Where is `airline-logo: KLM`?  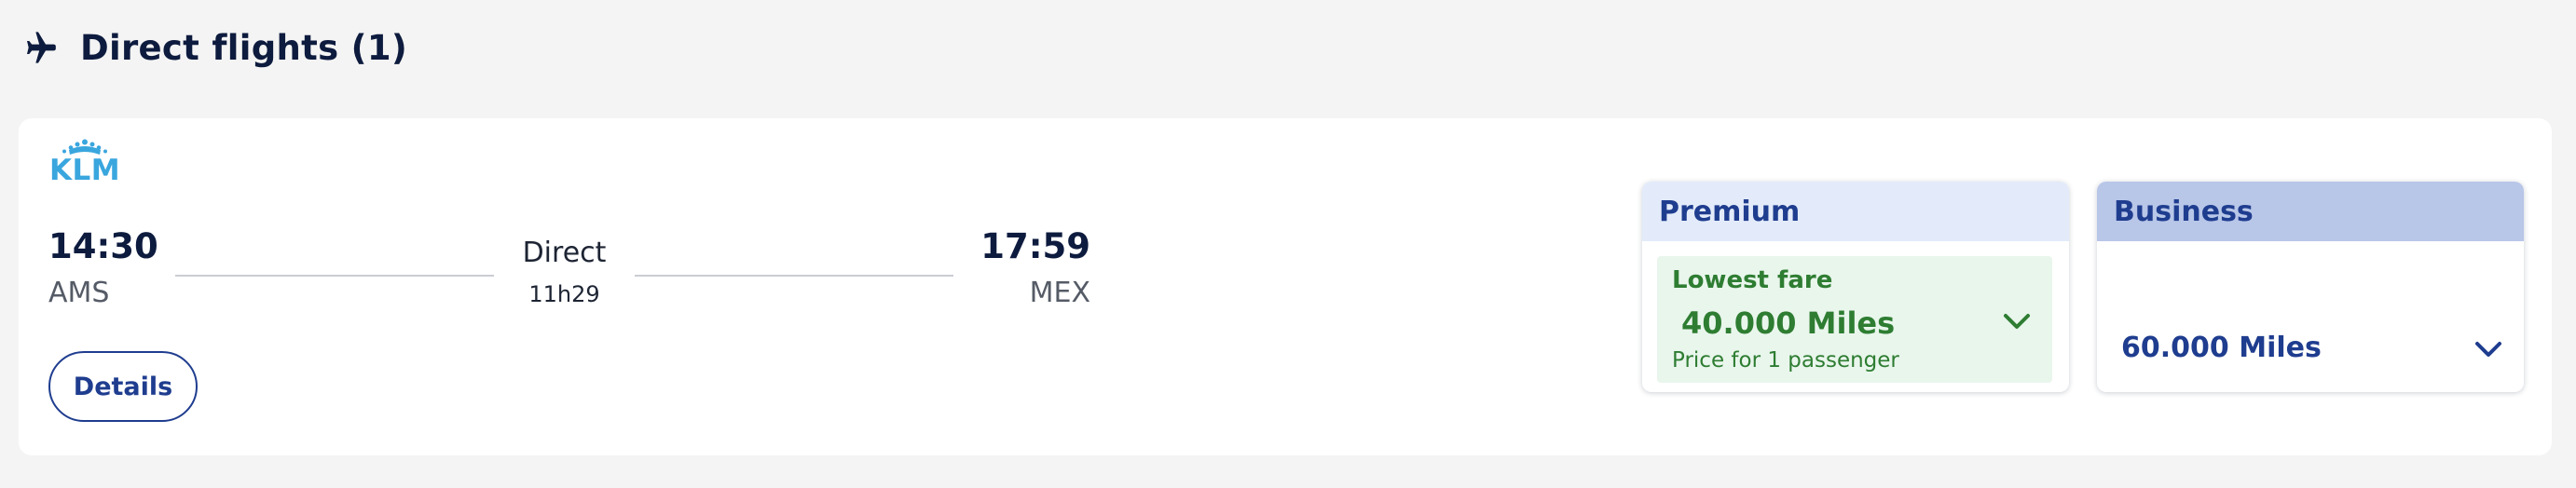
airline-logo: KLM is located at coordinates (85, 163).